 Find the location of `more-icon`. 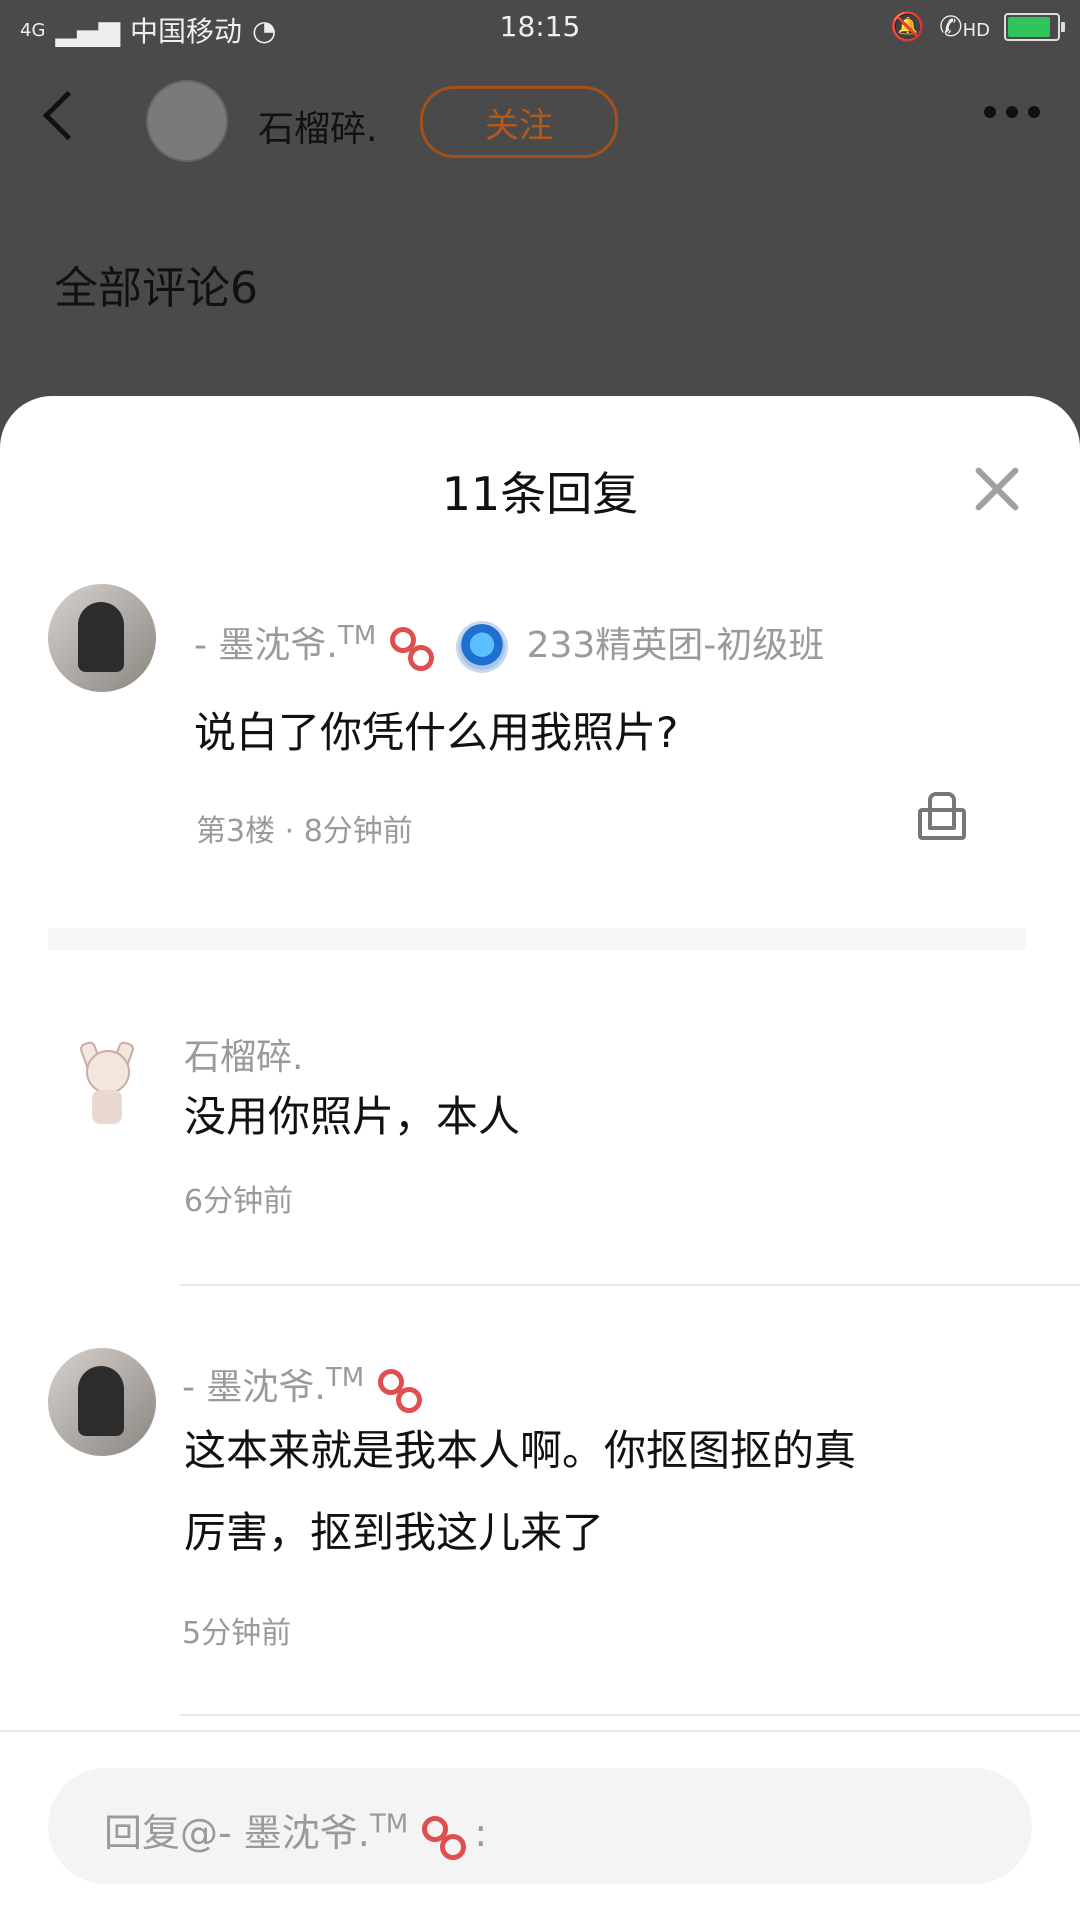

more-icon is located at coordinates (1012, 112).